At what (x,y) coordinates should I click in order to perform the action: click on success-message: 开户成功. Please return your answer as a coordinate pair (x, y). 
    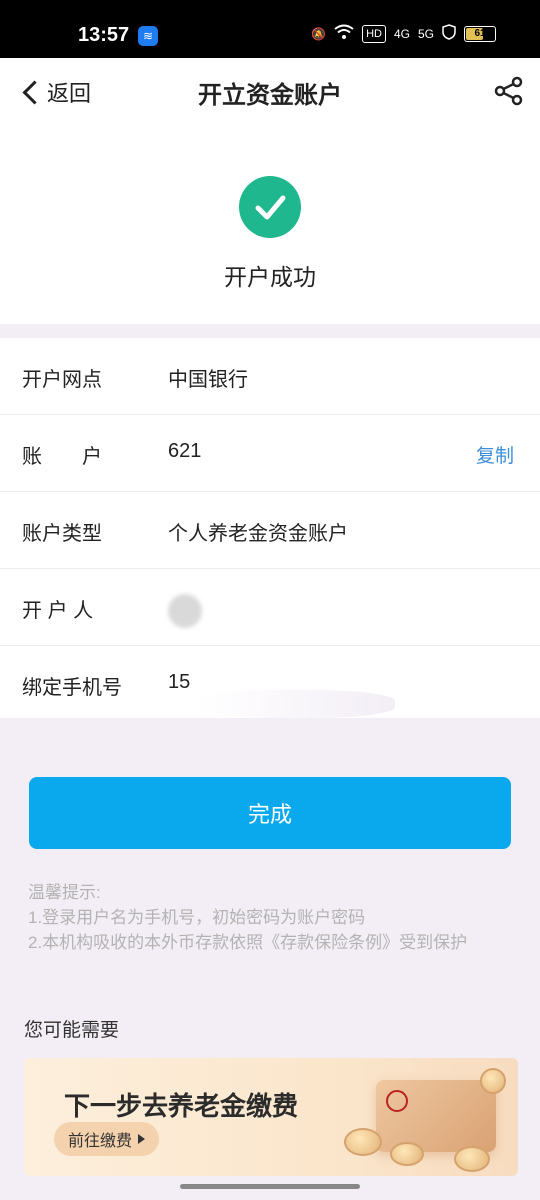
    Looking at the image, I should click on (270, 277).